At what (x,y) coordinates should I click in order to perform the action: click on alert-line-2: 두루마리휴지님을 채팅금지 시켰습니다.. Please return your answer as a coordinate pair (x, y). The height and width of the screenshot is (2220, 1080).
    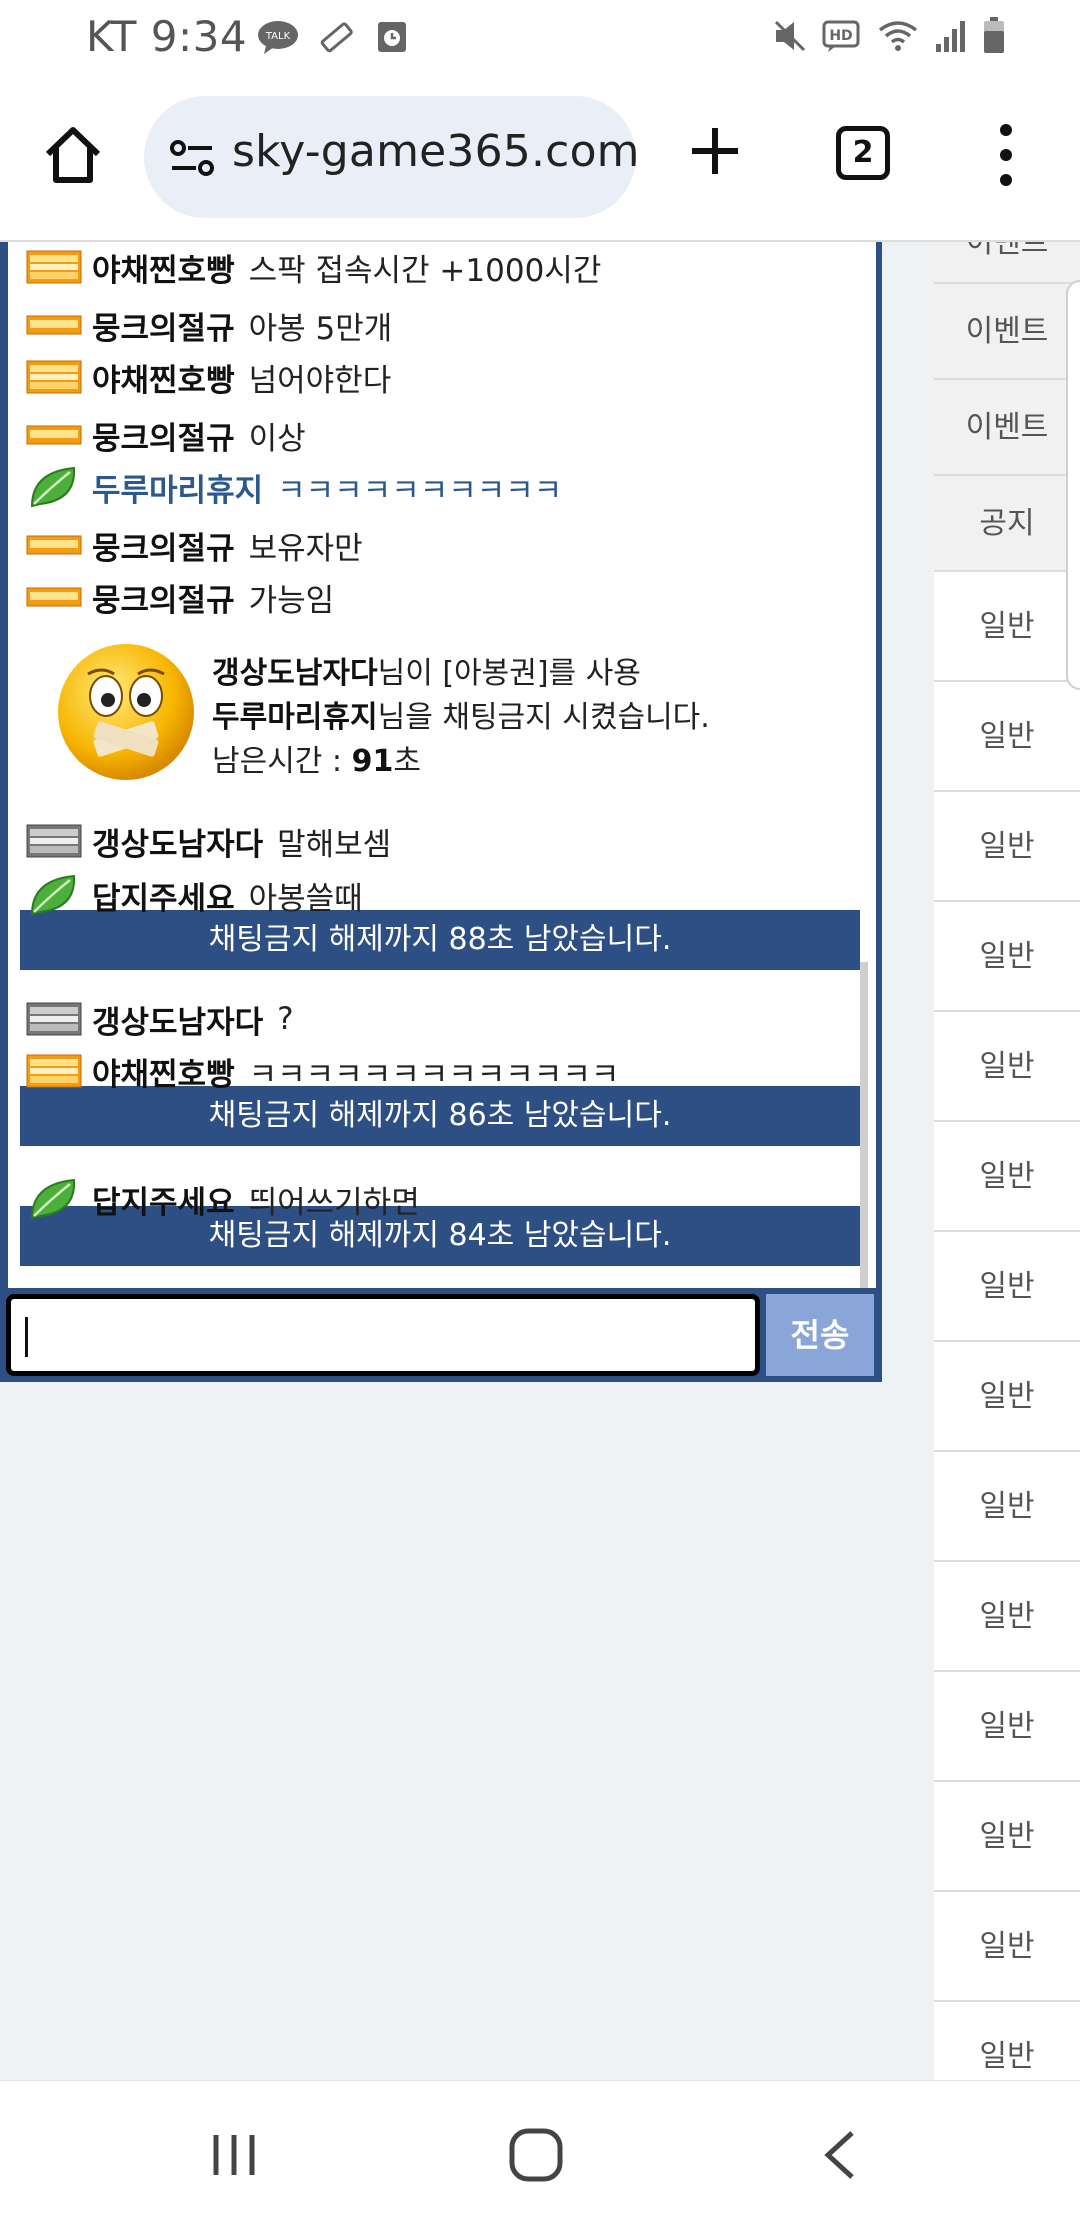
    Looking at the image, I should click on (461, 717).